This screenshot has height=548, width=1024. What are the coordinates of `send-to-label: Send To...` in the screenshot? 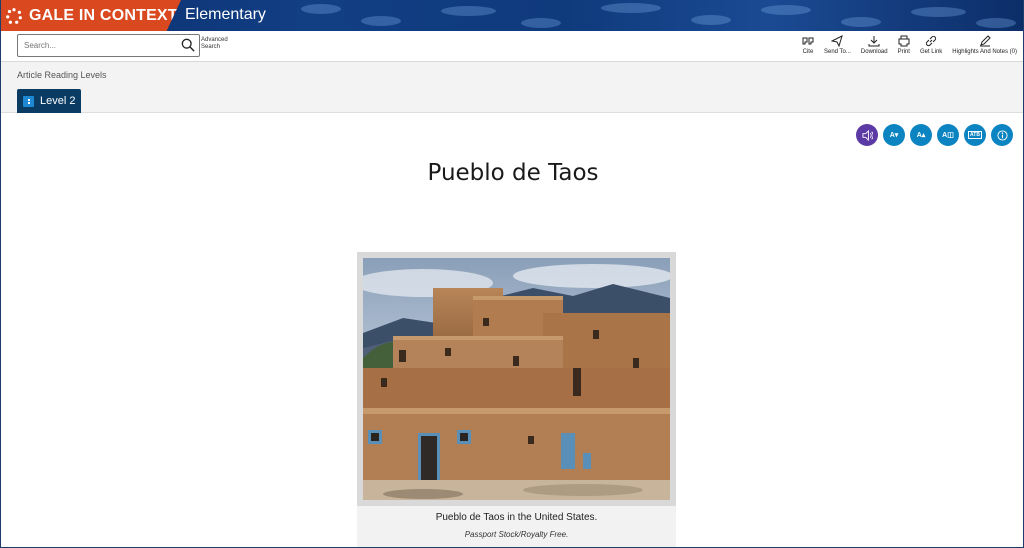 It's located at (837, 52).